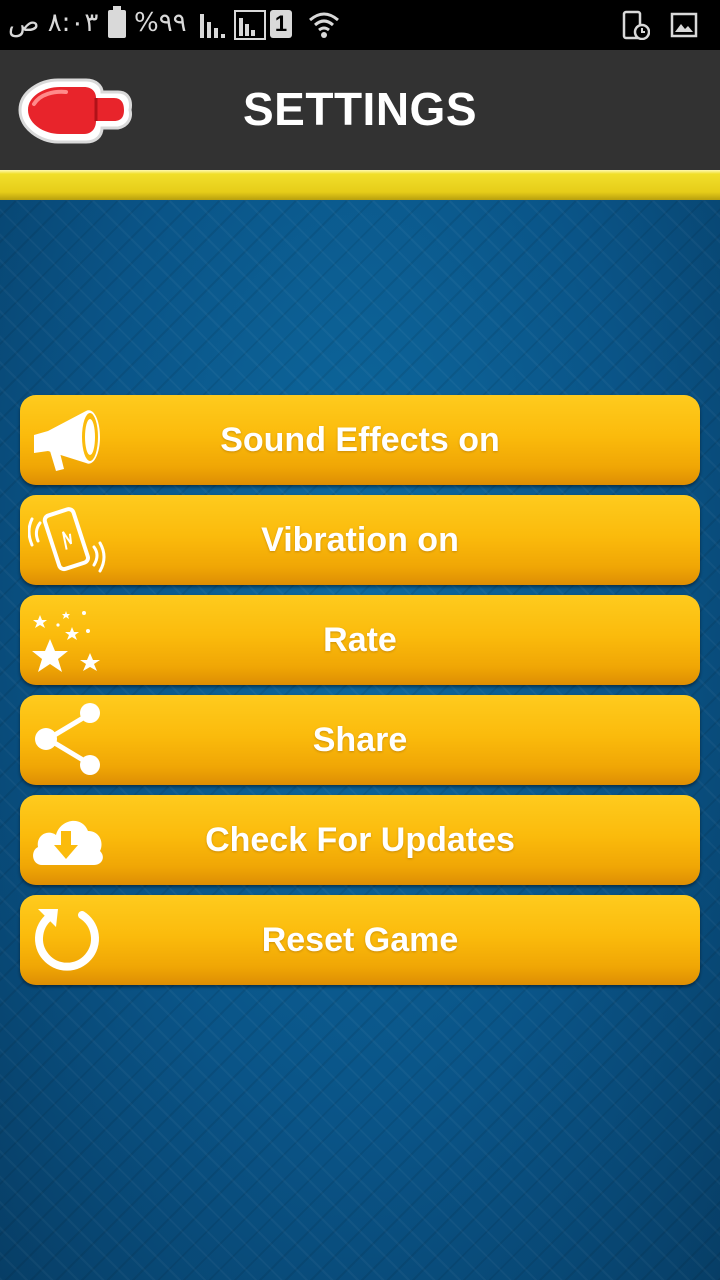  I want to click on battery-percent: %٩٩, so click(160, 23).